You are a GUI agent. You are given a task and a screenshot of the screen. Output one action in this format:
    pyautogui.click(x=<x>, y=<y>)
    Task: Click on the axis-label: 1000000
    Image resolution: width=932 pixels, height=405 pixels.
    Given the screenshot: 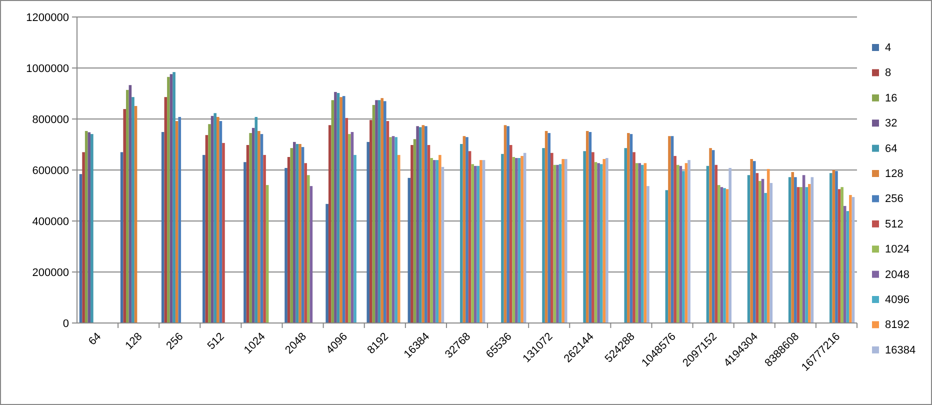 What is the action you would take?
    pyautogui.click(x=47, y=69)
    